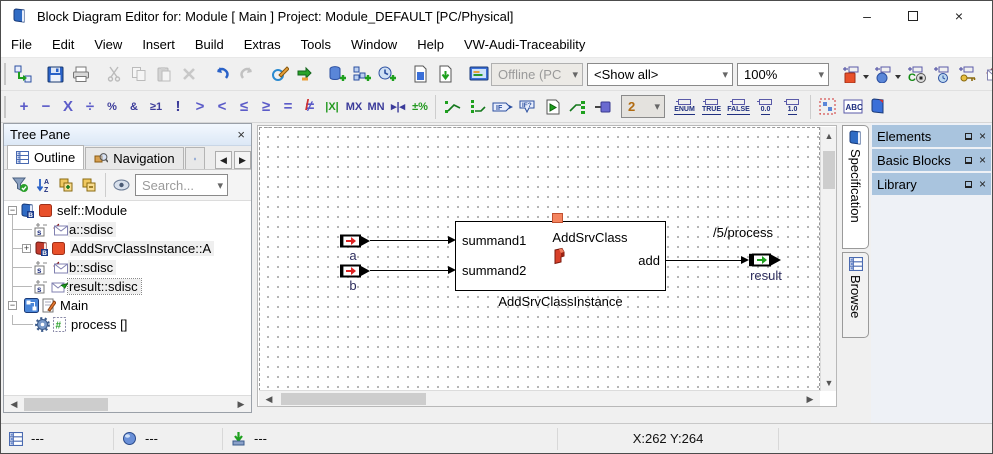 The width and height of the screenshot is (993, 454). What do you see at coordinates (931, 136) in the screenshot?
I see `panel-elements-header: Elements ×` at bounding box center [931, 136].